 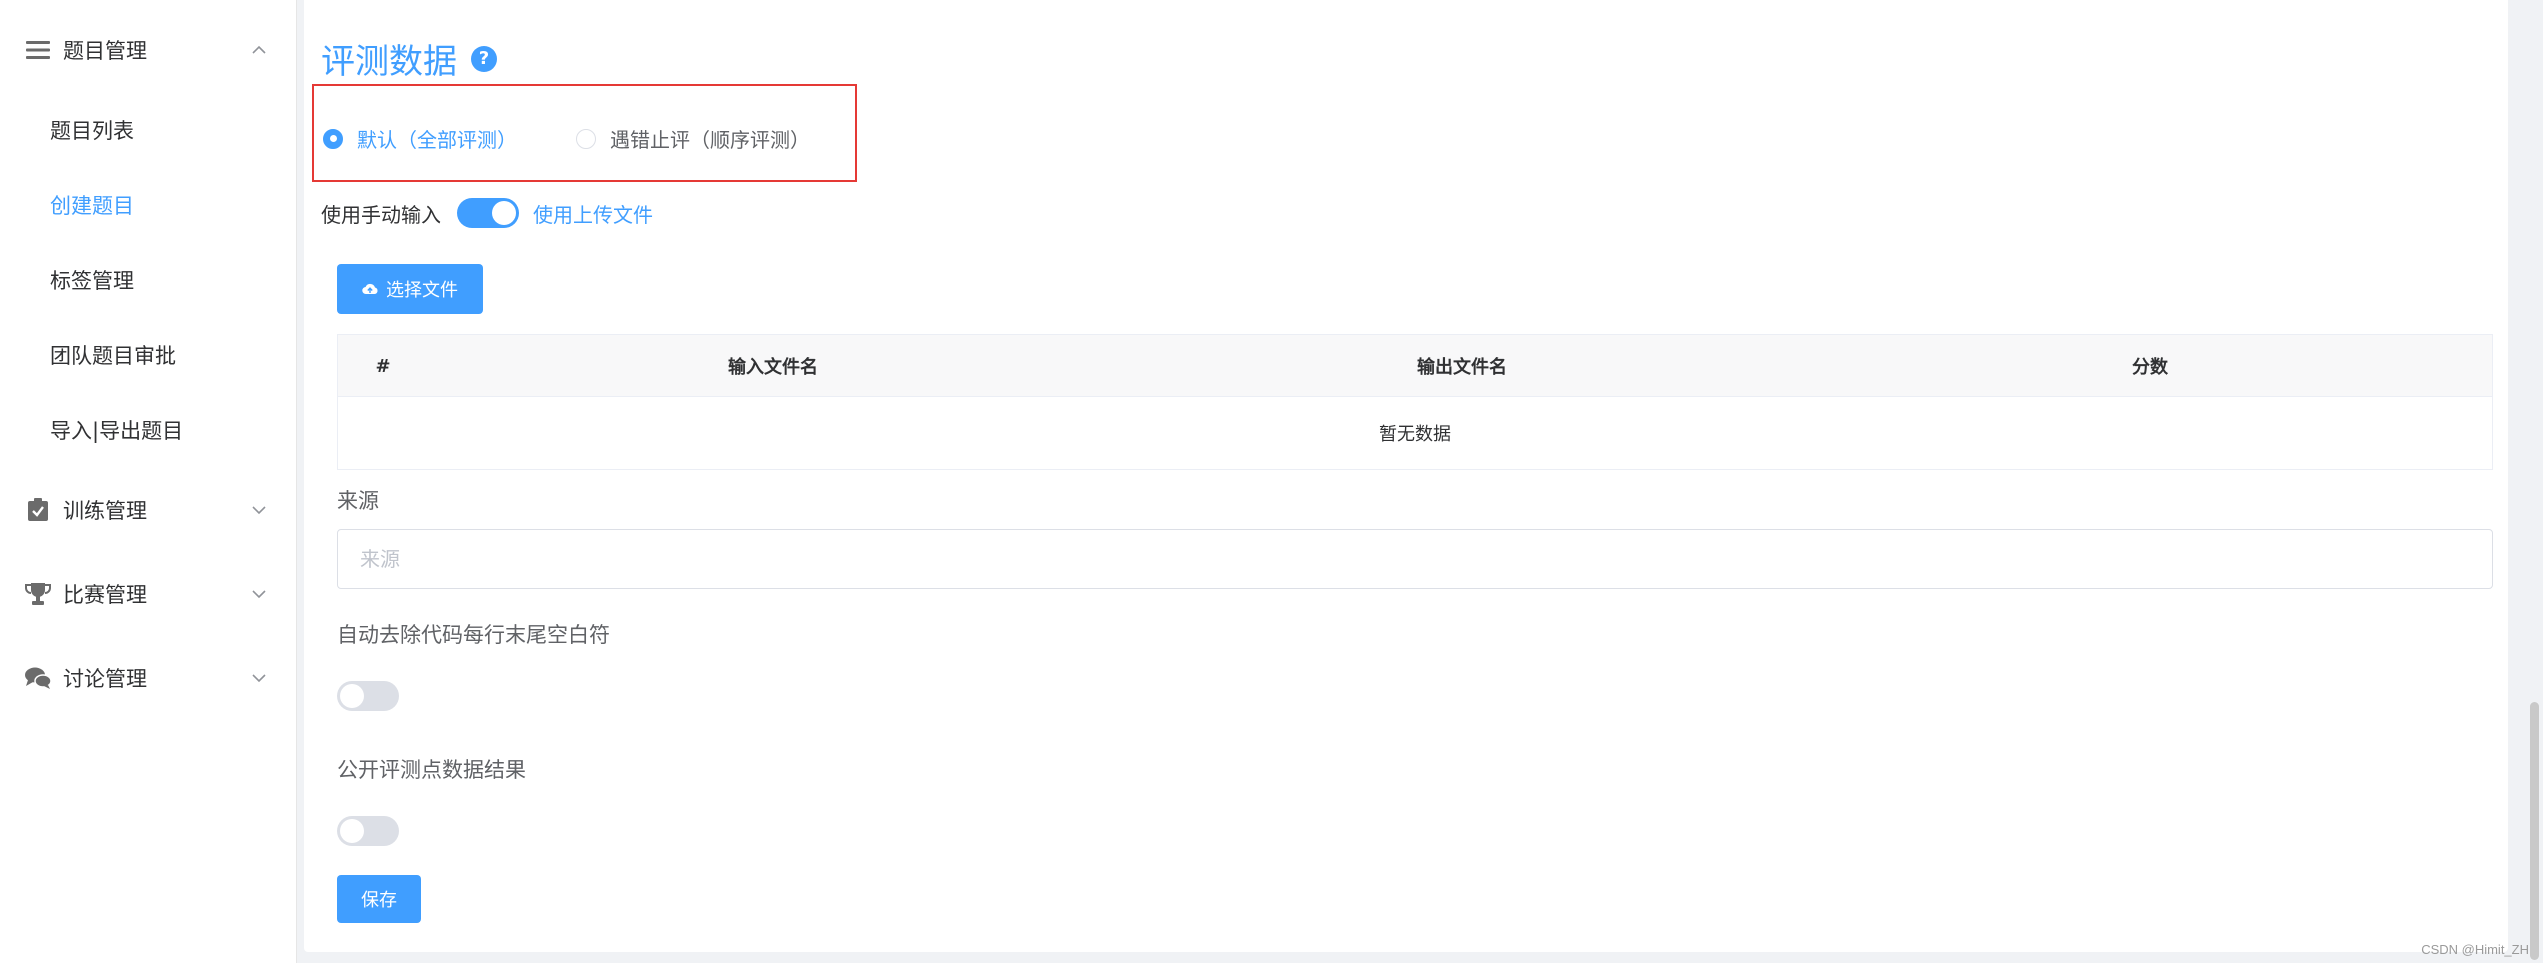 What do you see at coordinates (2150, 367) in the screenshot?
I see `column-header-score: 分数` at bounding box center [2150, 367].